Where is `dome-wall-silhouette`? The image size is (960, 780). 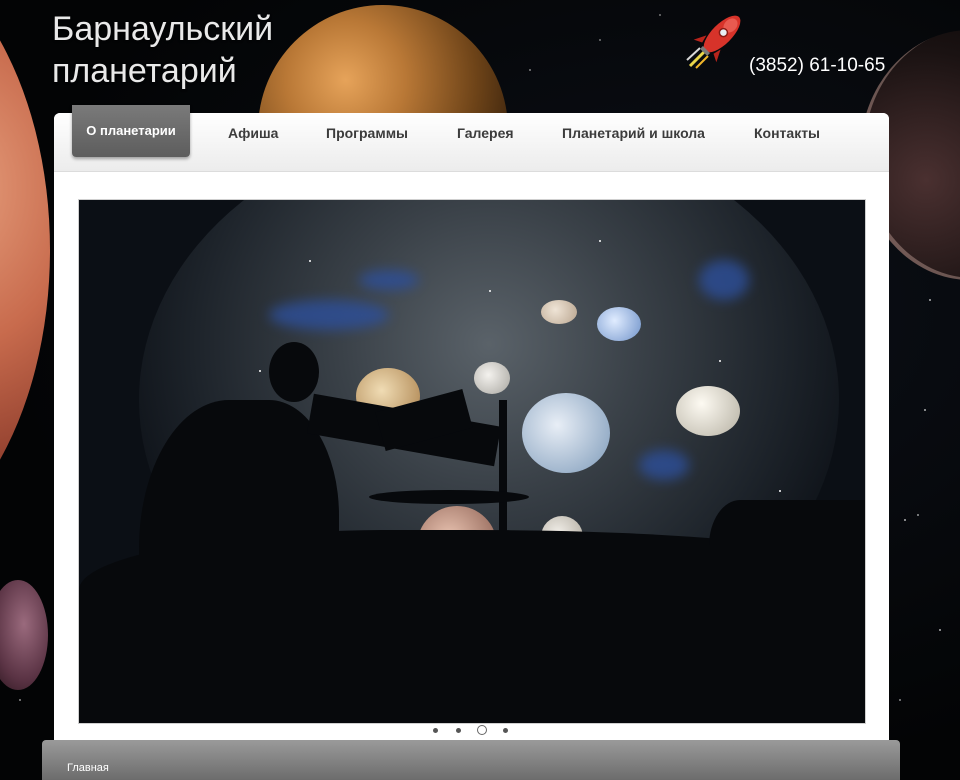 dome-wall-silhouette is located at coordinates (787, 611).